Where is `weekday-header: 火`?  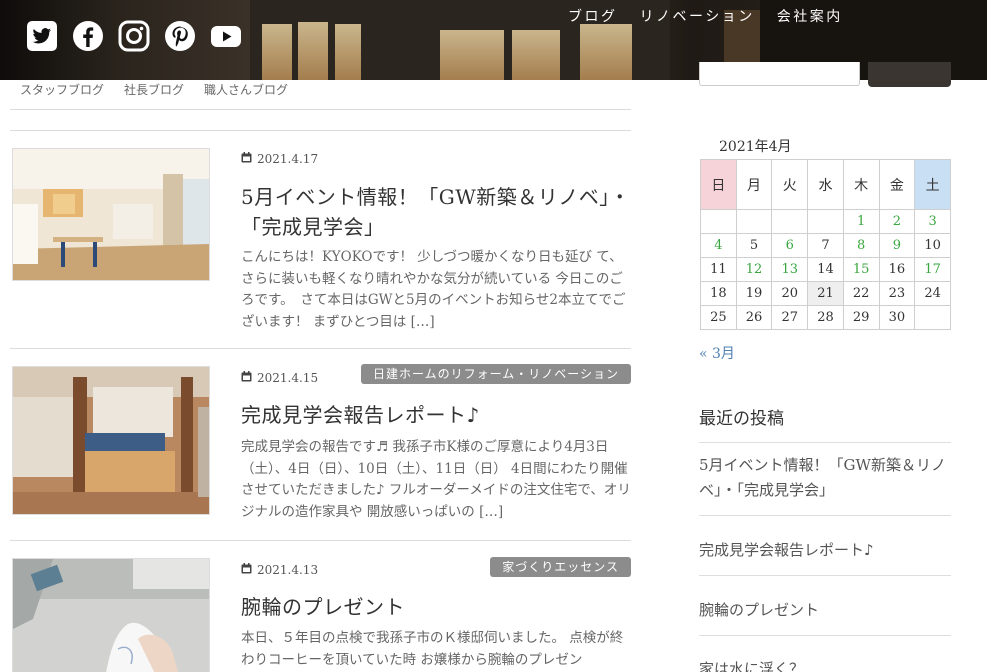
weekday-header: 火 is located at coordinates (790, 184).